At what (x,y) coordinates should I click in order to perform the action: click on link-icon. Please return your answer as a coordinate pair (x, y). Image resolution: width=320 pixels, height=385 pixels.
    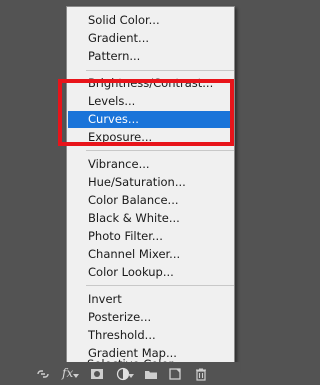
    Looking at the image, I should click on (43, 373).